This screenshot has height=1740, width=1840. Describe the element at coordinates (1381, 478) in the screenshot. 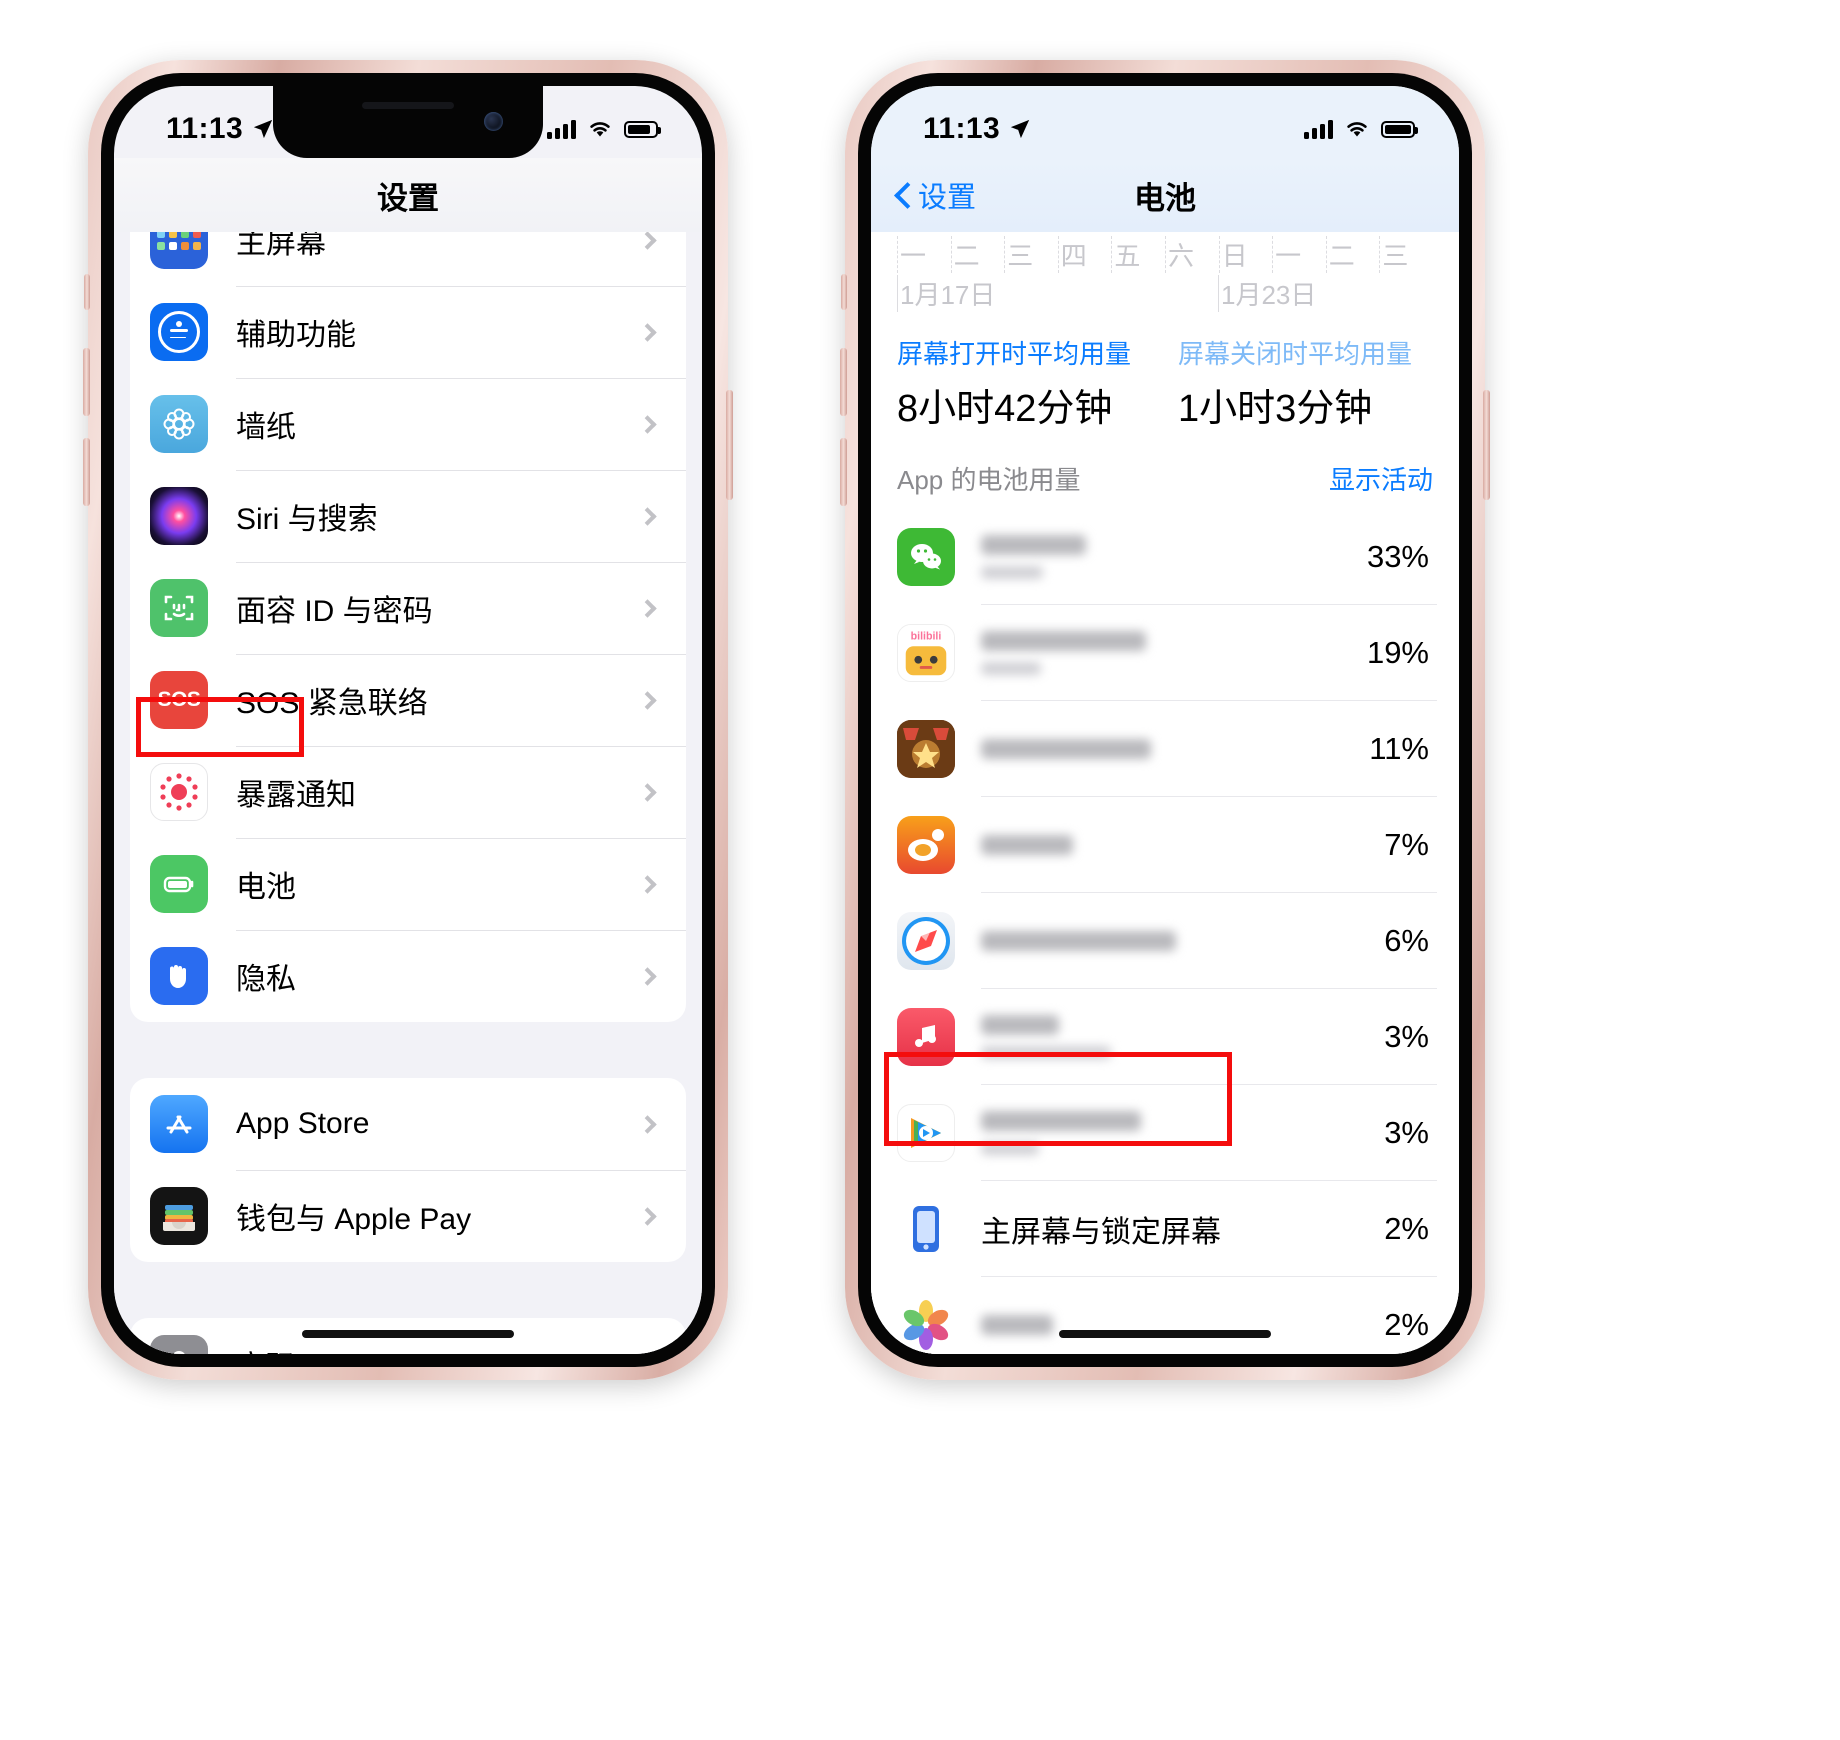

I see `show-activity-button: 显示活动` at that location.